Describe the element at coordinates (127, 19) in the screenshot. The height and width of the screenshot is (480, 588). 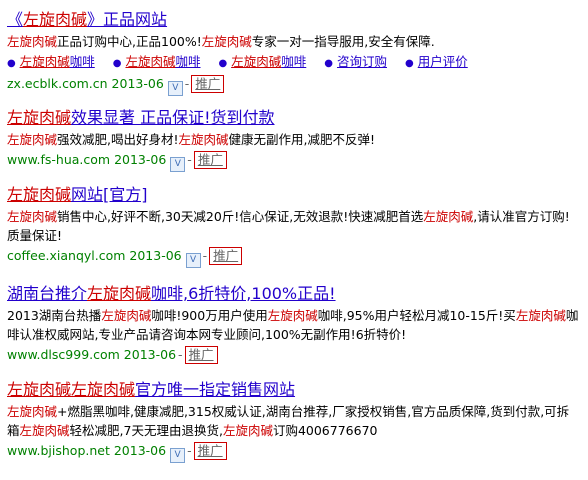
I see `title-text: 》正品网站` at that location.